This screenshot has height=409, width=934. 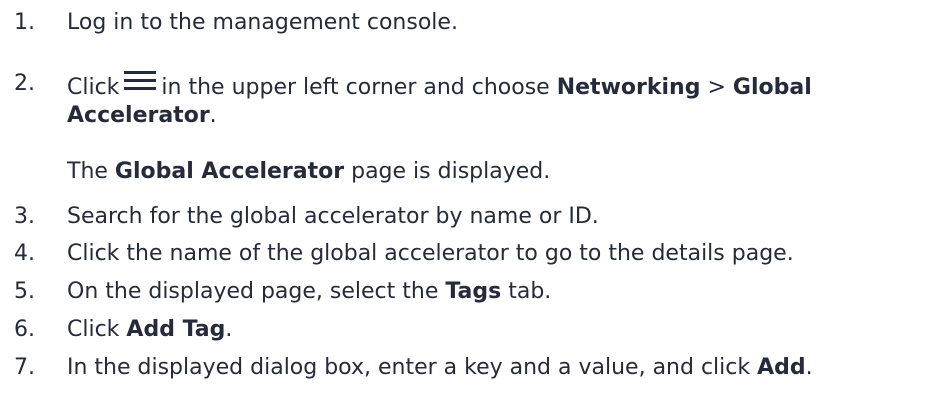 What do you see at coordinates (781, 367) in the screenshot?
I see `add-ref: Add` at bounding box center [781, 367].